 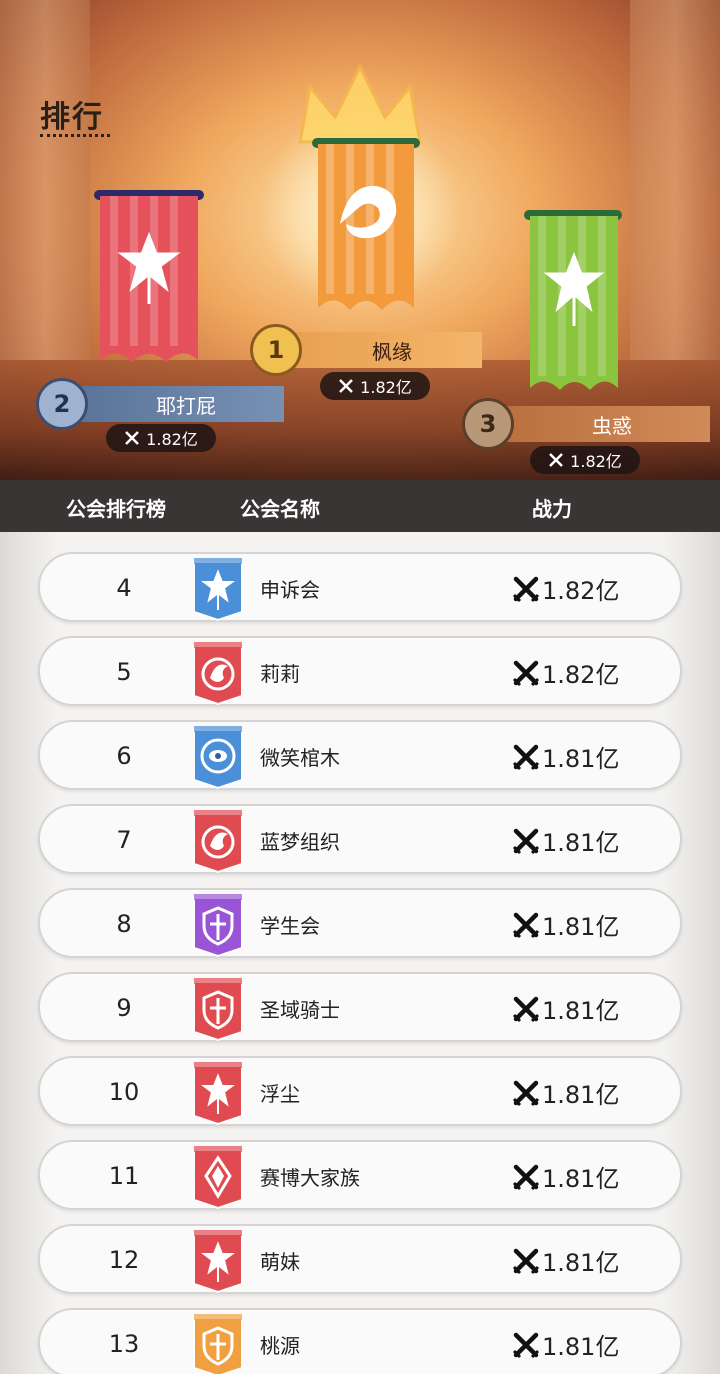 I want to click on rank-number: 11, so click(x=124, y=1176).